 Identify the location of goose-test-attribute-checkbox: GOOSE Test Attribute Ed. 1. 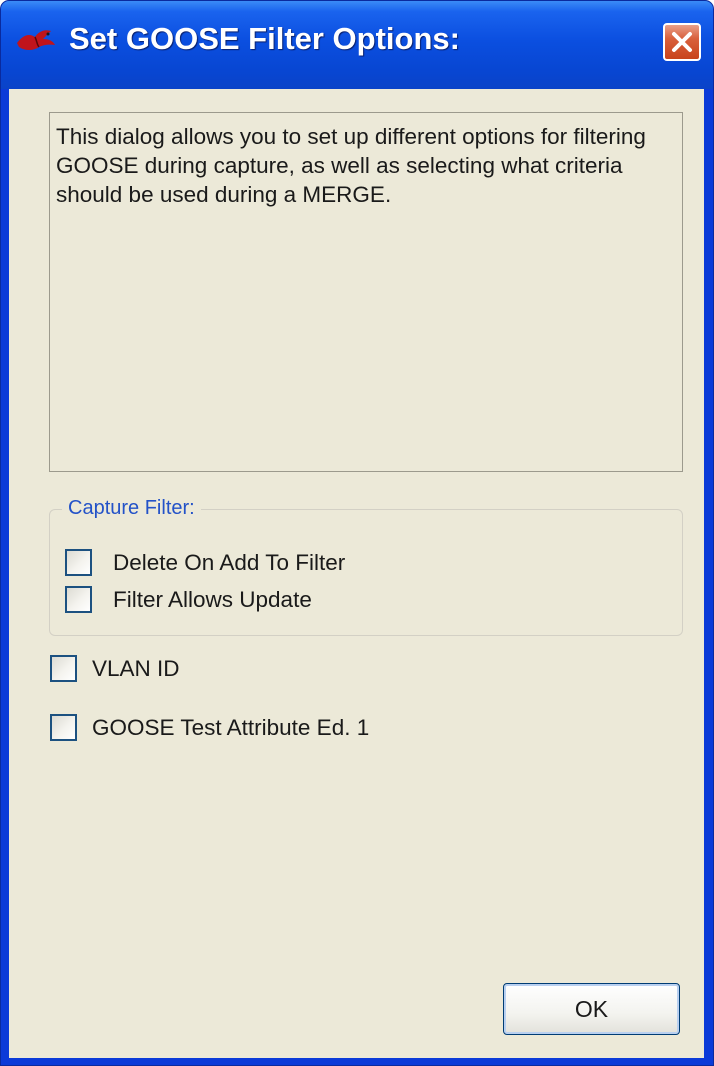
(209, 727).